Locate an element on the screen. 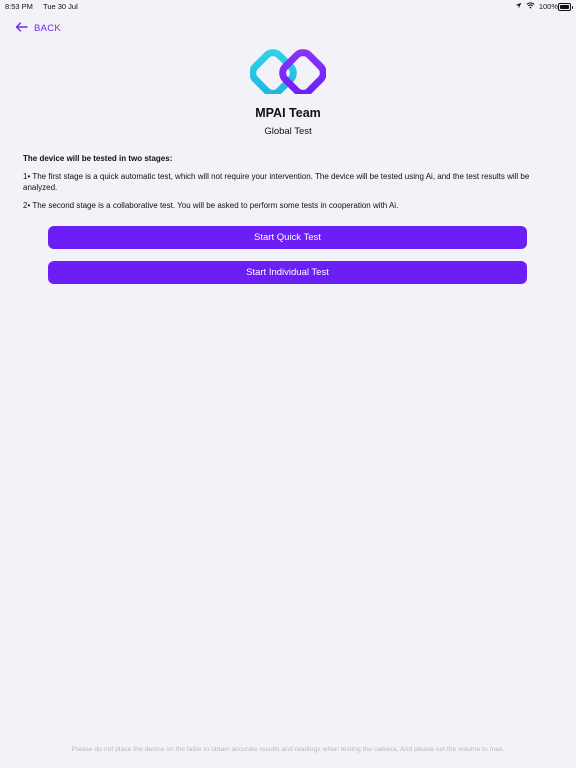 This screenshot has height=768, width=576. team-name: MPAI Team is located at coordinates (288, 113).